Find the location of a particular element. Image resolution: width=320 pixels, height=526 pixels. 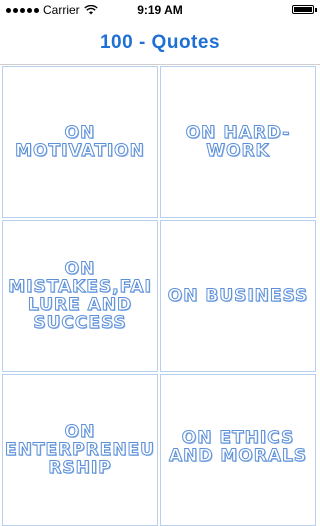

category-tile-business: ON BUSINESS is located at coordinates (238, 296).